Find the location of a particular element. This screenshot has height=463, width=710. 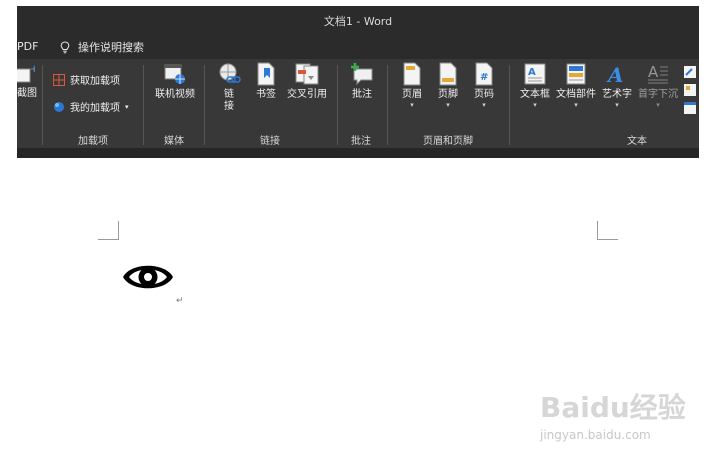

quick-parts-label: 文档部件 is located at coordinates (576, 94).